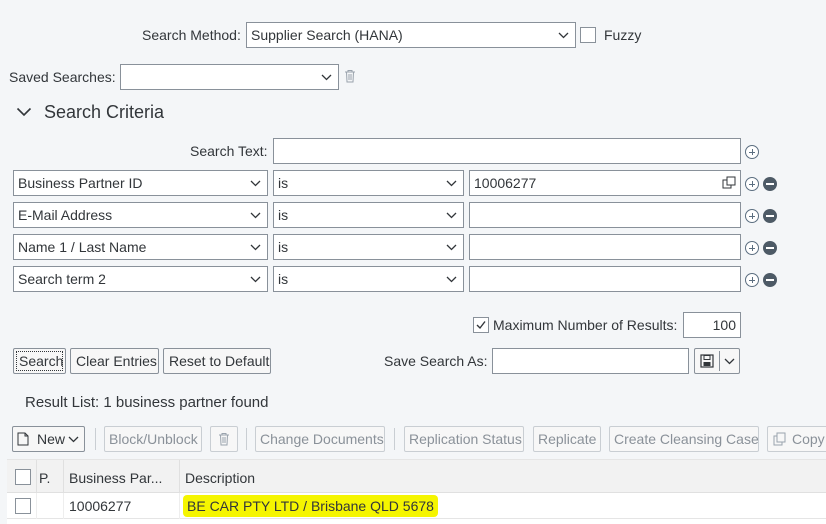 The width and height of the screenshot is (826, 524). I want to click on cell-business-partner-id: 10006277, so click(100, 506).